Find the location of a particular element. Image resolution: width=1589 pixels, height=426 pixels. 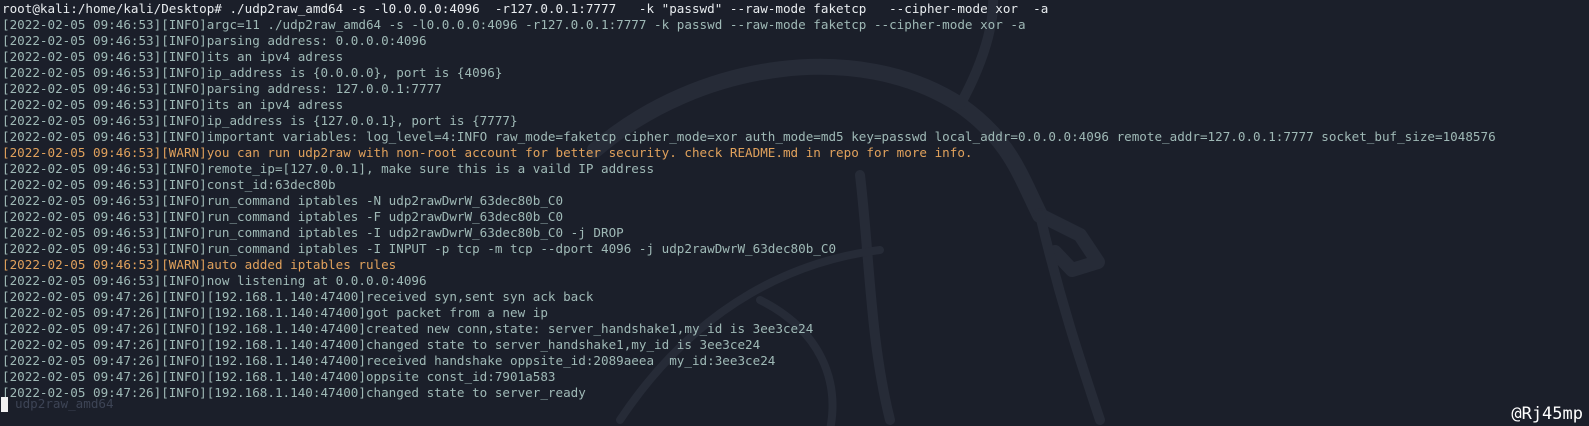

cursor is located at coordinates (4, 404).